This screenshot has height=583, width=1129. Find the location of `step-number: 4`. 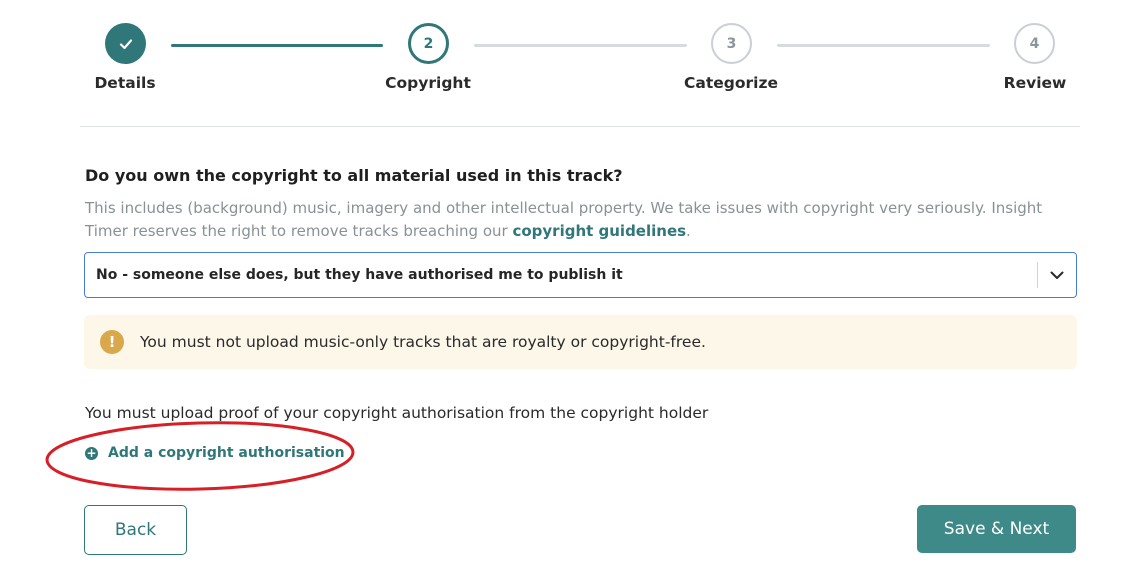

step-number: 4 is located at coordinates (1034, 43).